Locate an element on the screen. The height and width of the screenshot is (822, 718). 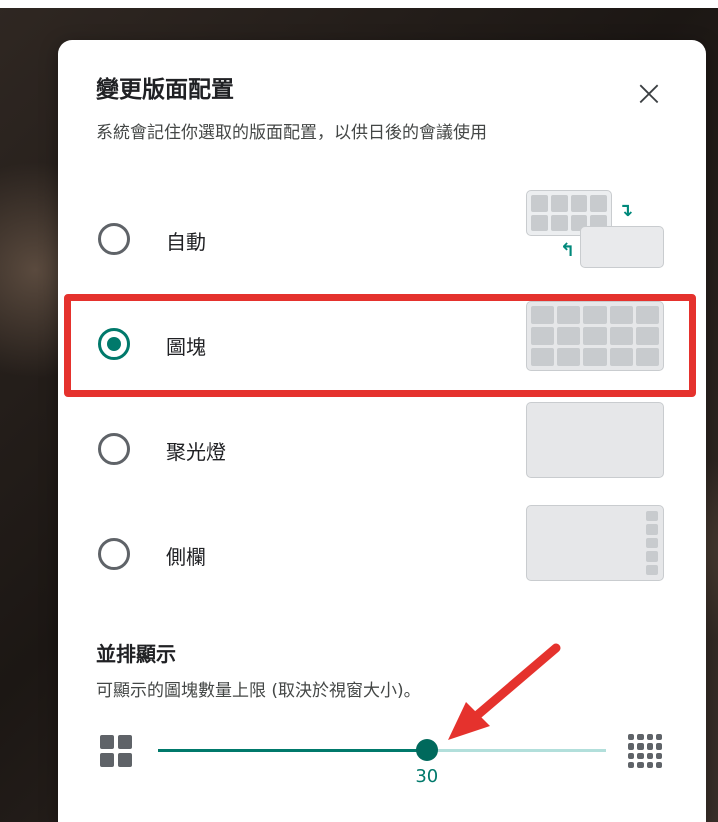
layout-option-label: 聚光燈 is located at coordinates (196, 452).